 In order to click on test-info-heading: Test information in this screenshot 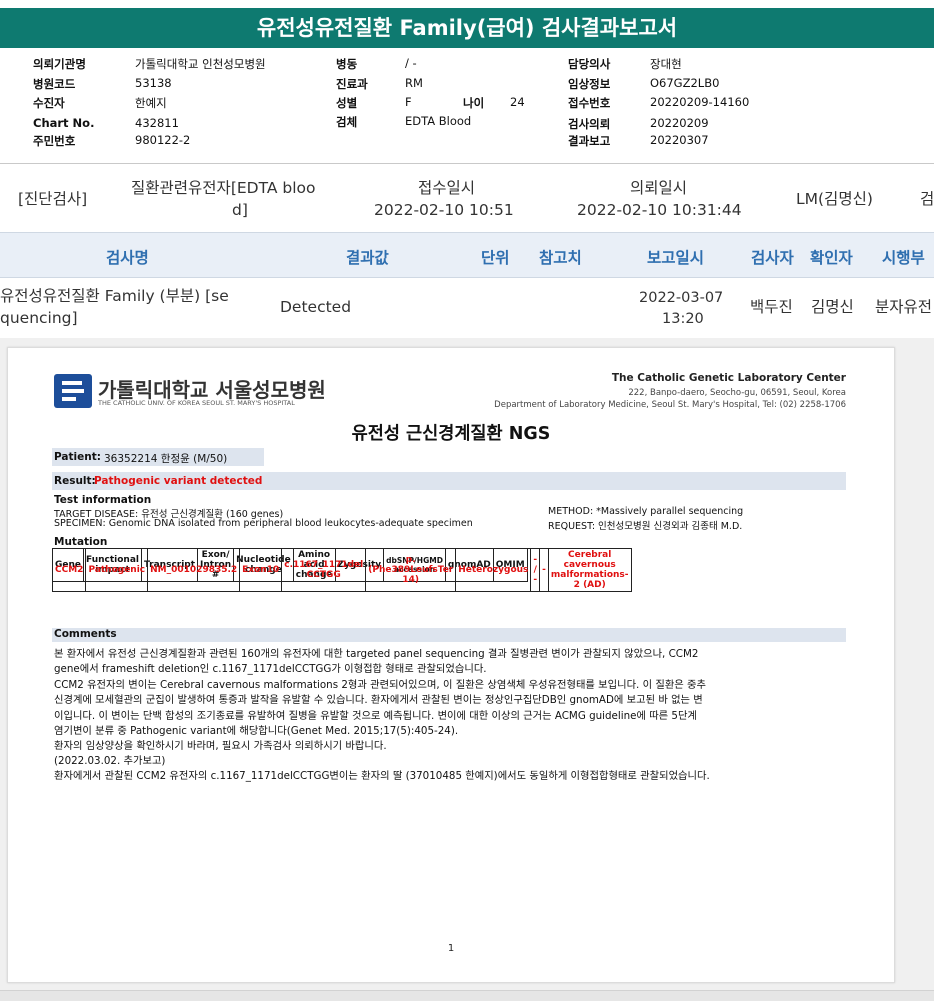, I will do `click(103, 500)`.